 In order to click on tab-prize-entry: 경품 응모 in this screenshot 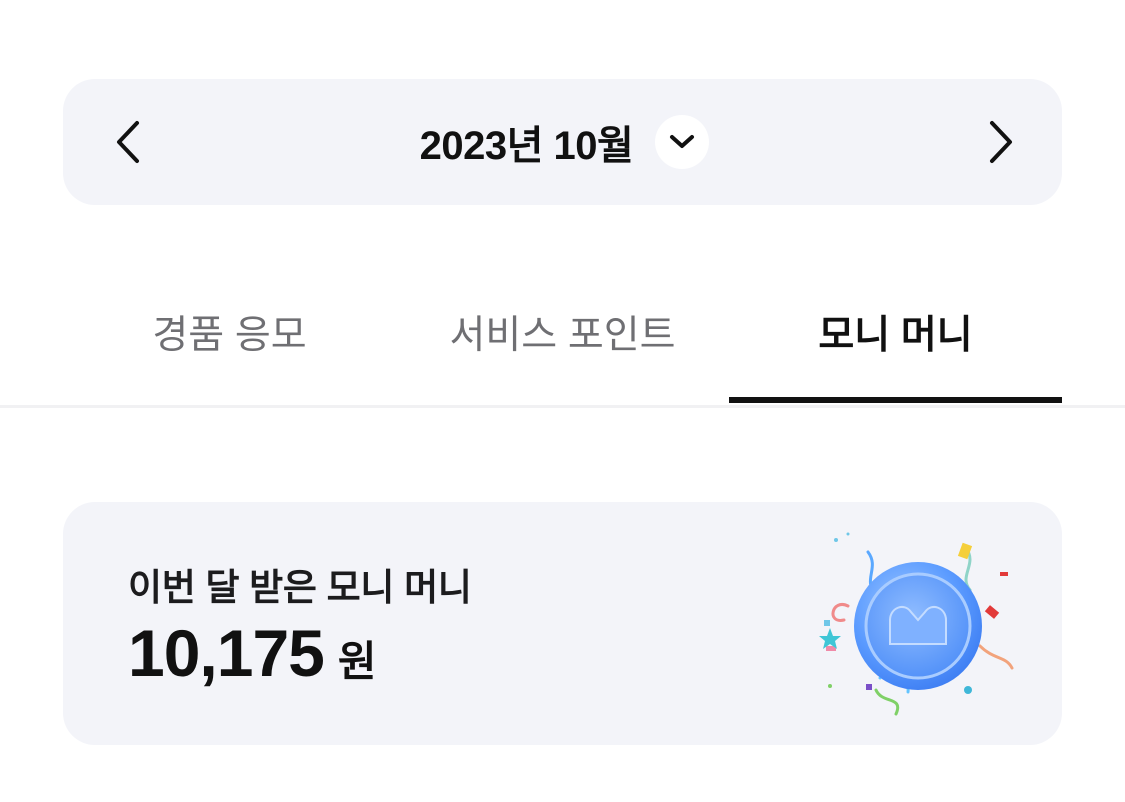, I will do `click(229, 331)`.